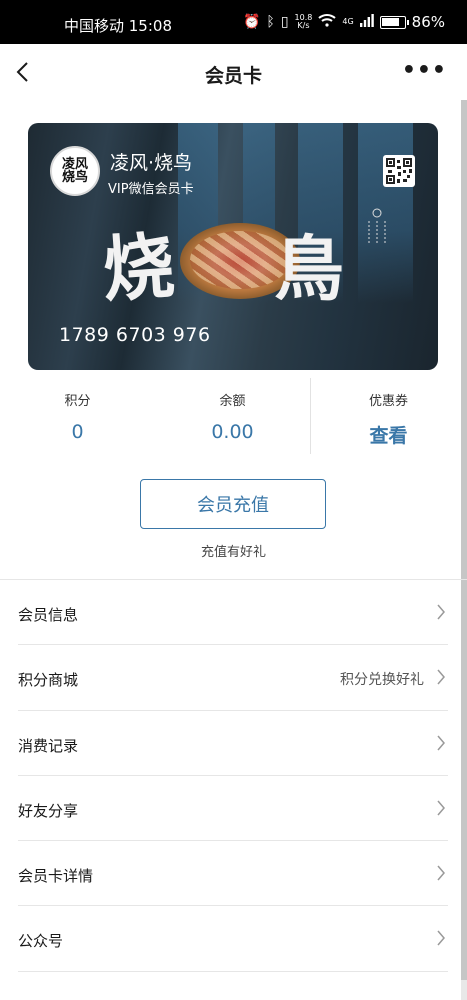  I want to click on page-title: 会员卡, so click(233, 76).